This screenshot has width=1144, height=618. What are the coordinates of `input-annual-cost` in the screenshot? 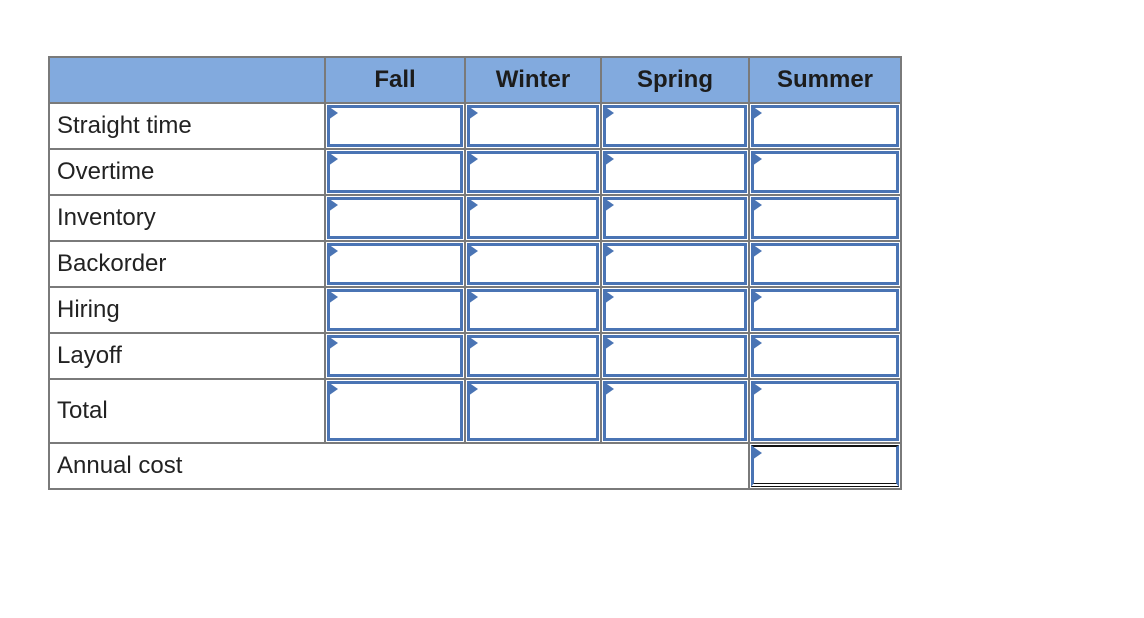 It's located at (825, 465).